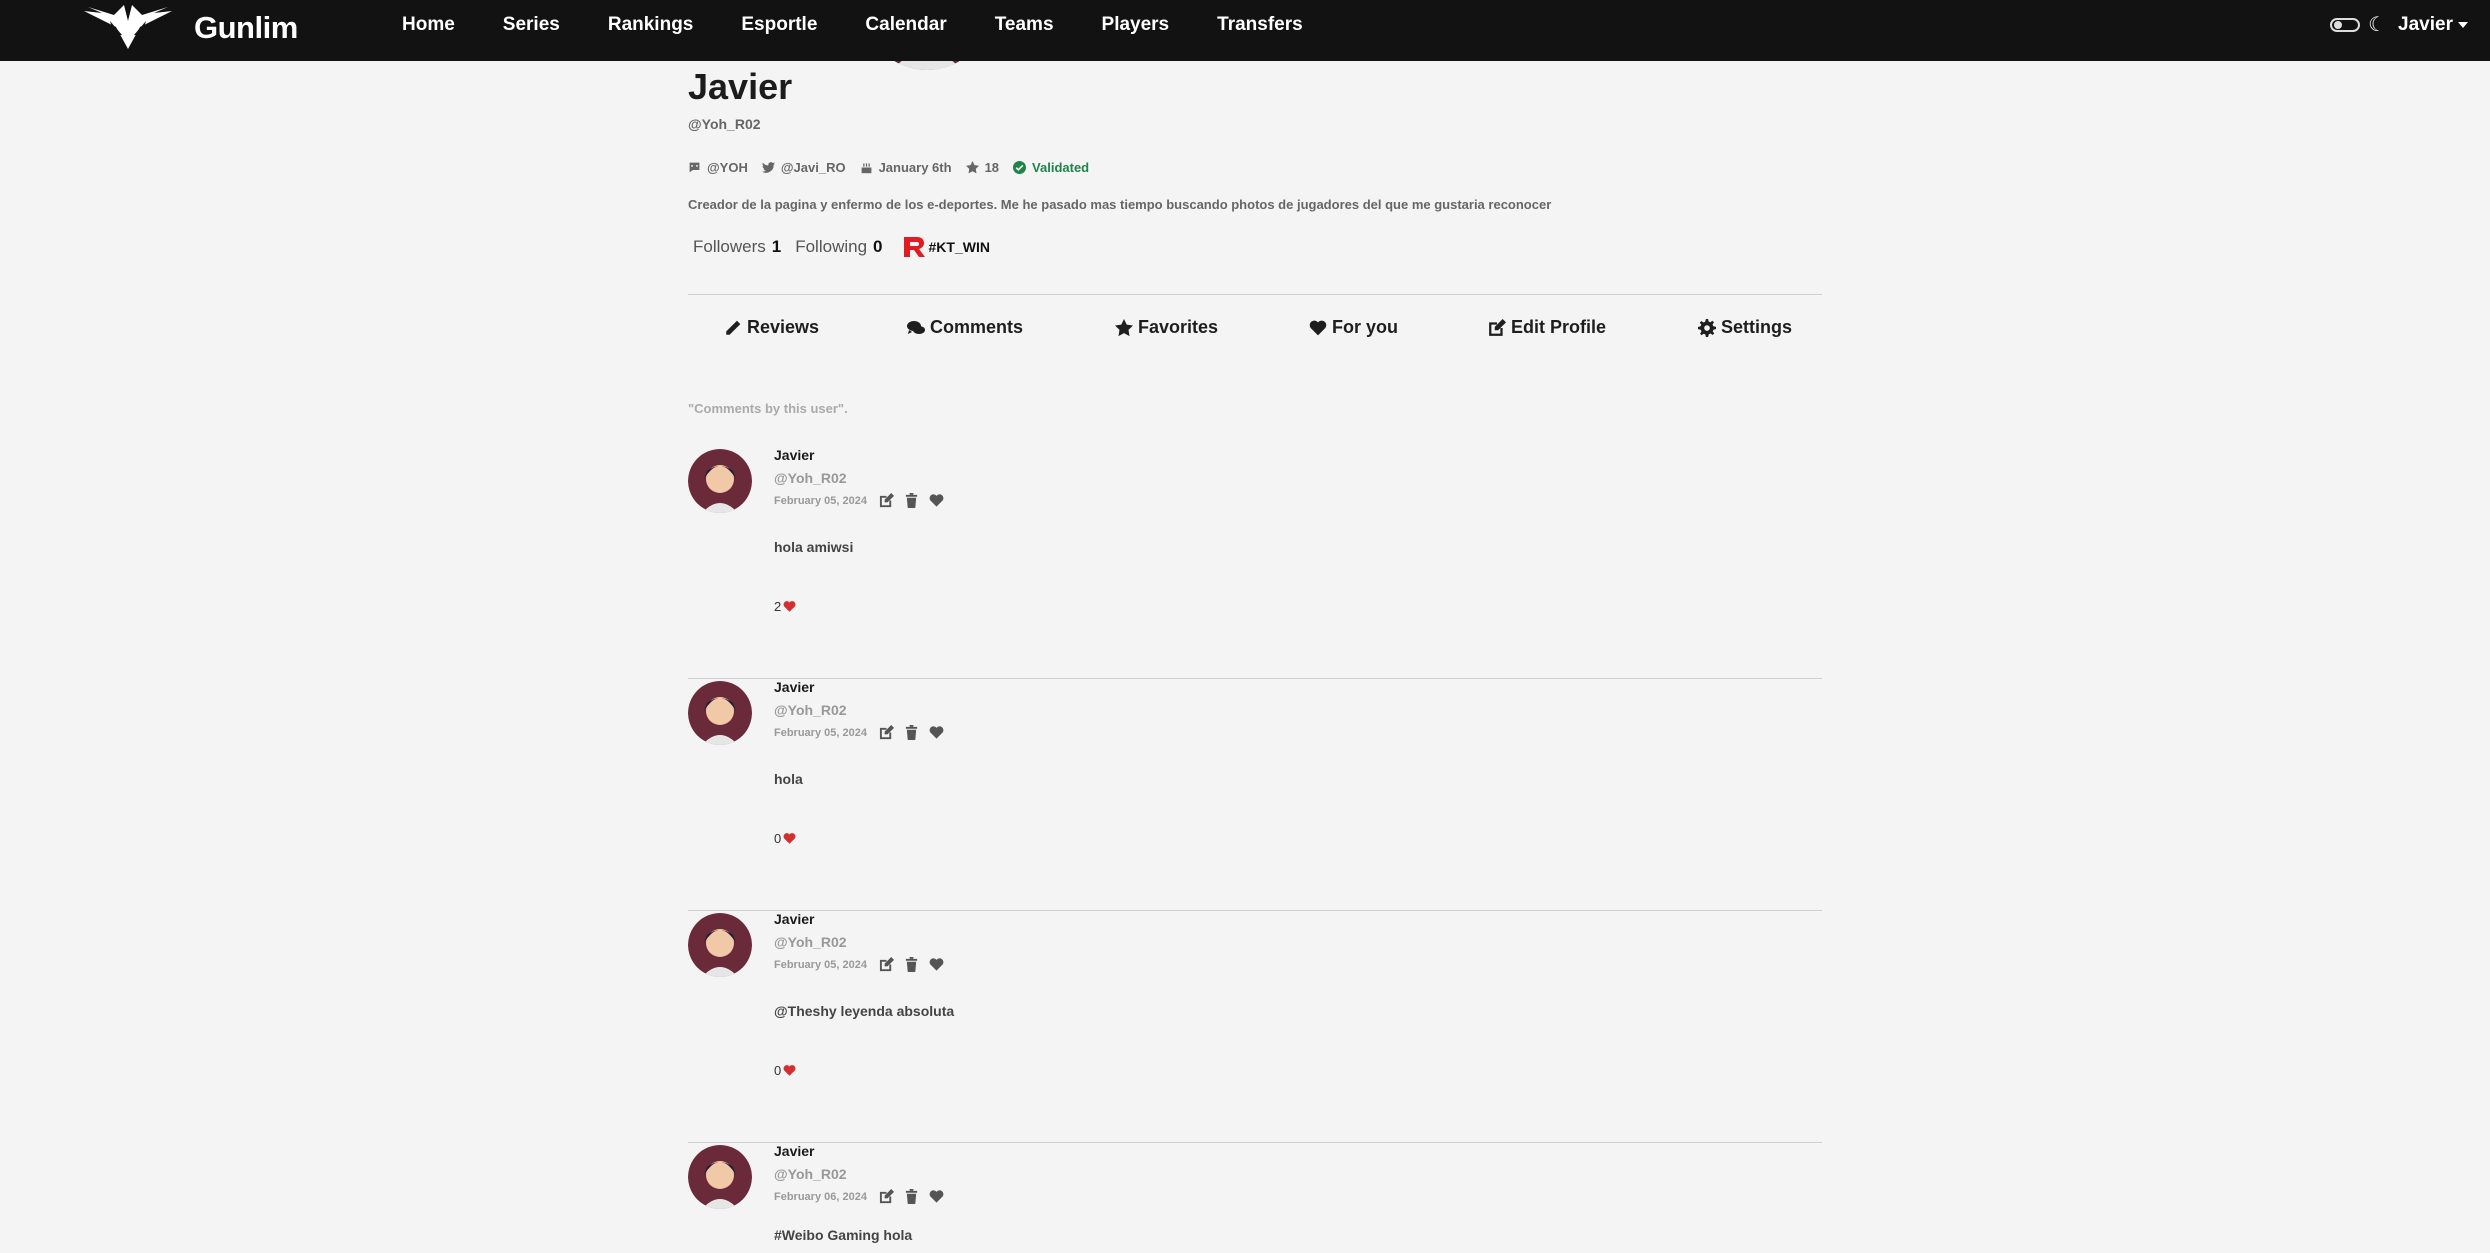  I want to click on validated-text: Validated, so click(1061, 167).